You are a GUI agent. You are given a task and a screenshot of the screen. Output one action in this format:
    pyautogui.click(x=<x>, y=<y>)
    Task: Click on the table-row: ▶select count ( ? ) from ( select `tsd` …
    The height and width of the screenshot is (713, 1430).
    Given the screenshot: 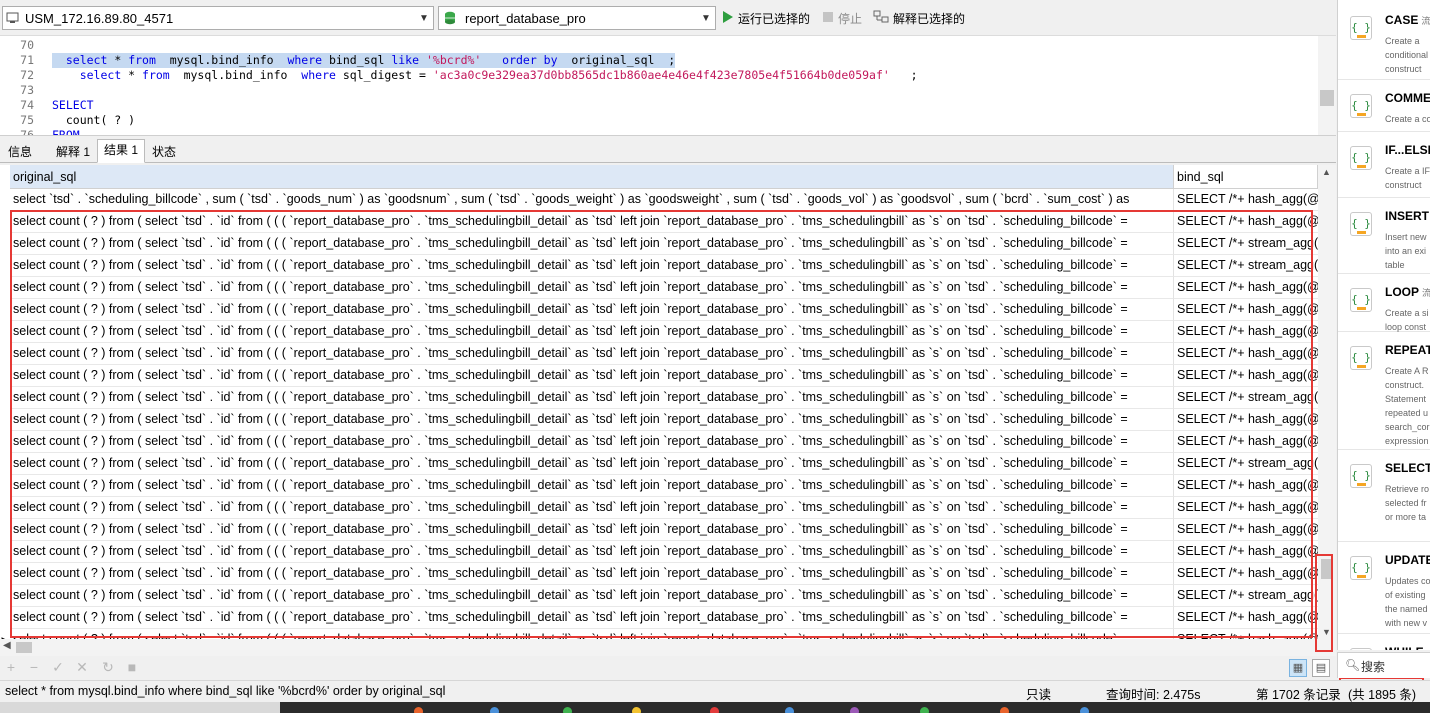 What is the action you would take?
    pyautogui.click(x=659, y=634)
    